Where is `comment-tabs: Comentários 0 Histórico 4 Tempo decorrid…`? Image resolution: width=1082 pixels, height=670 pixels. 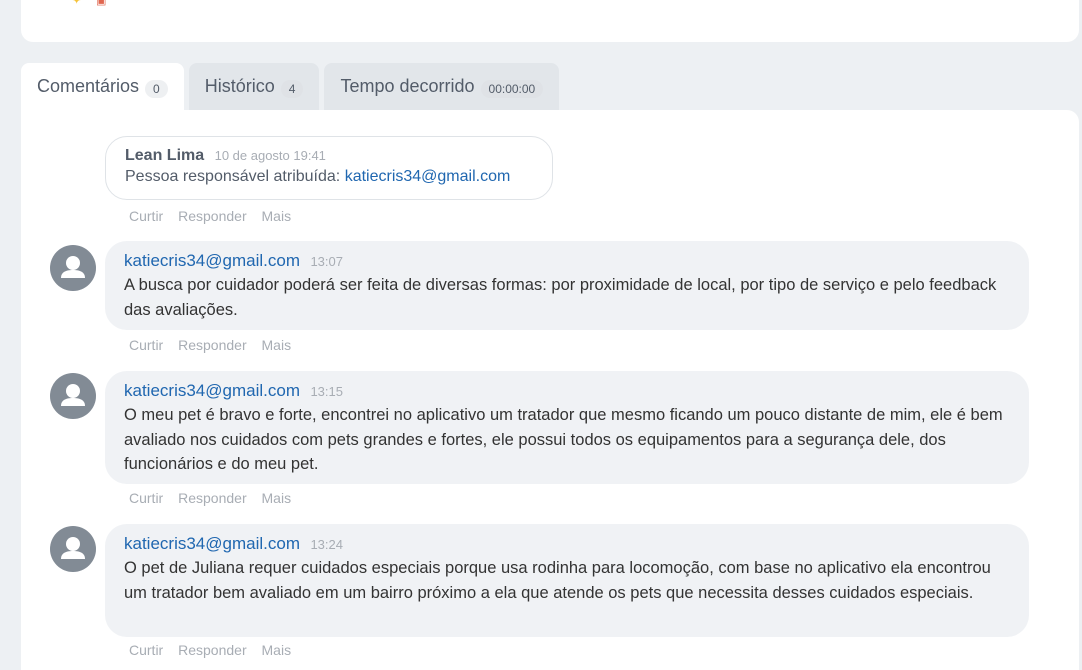
comment-tabs: Comentários 0 Histórico 4 Tempo decorrid… is located at coordinates (290, 86).